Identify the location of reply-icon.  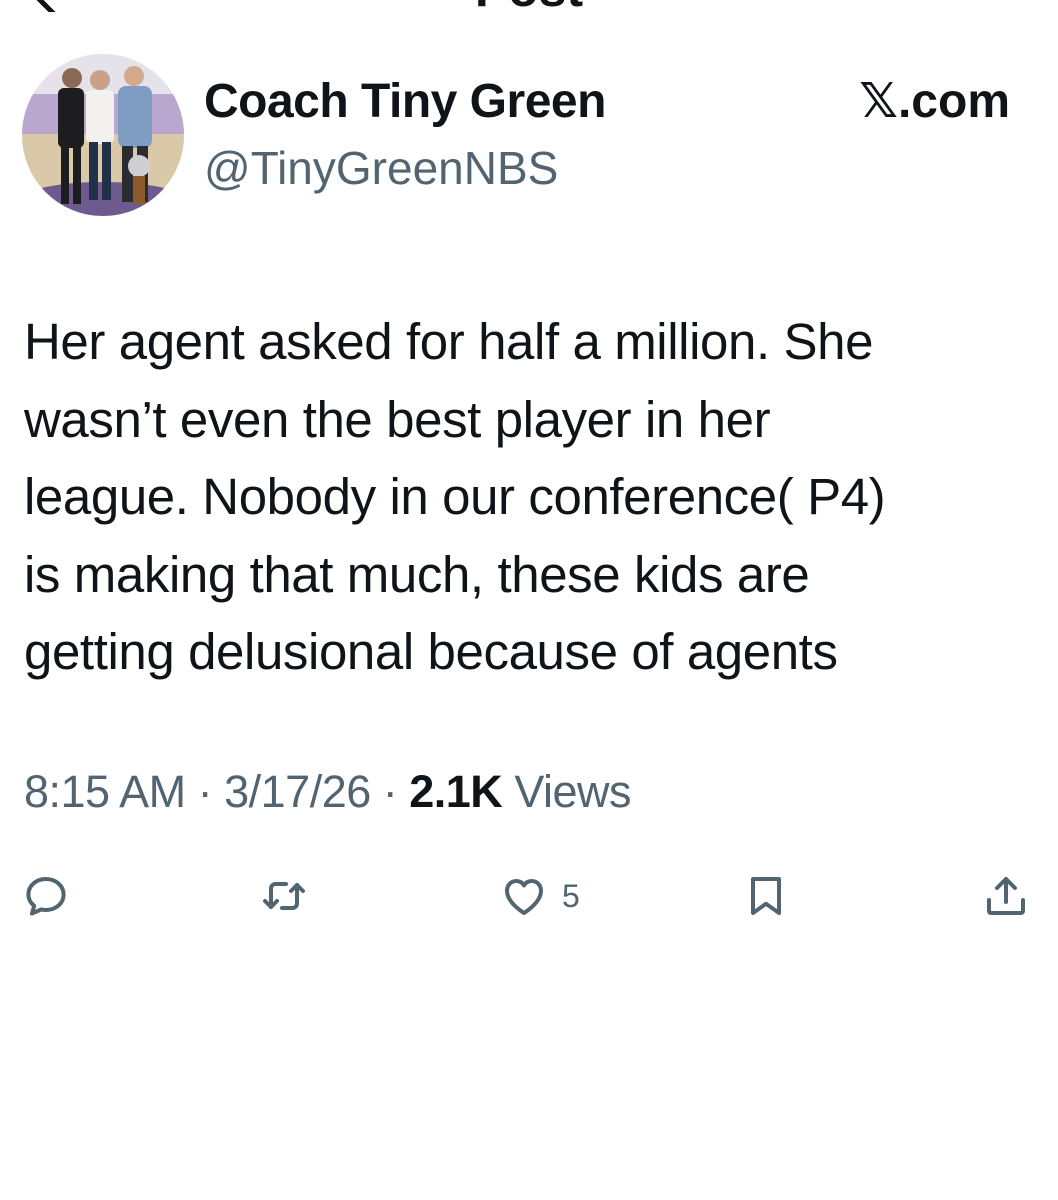
(46, 896).